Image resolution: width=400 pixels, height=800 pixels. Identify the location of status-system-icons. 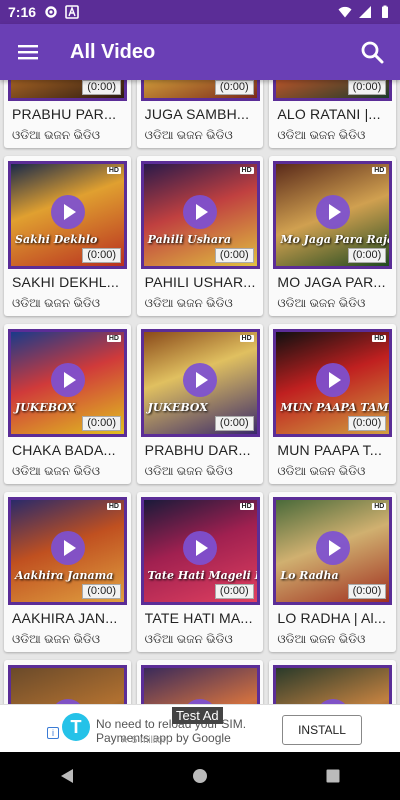
(365, 12).